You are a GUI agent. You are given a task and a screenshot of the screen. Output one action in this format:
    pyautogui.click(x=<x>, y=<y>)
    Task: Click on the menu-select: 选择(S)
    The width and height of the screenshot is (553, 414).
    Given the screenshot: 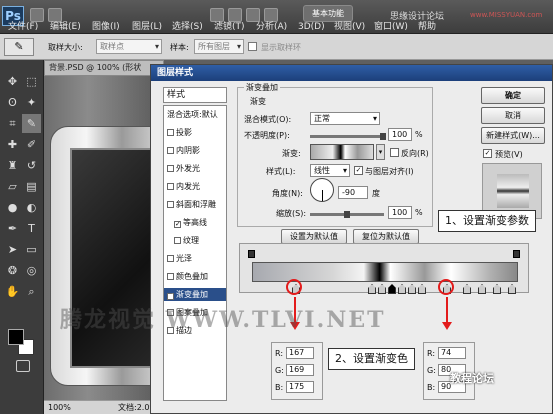 What is the action you would take?
    pyautogui.click(x=187, y=27)
    